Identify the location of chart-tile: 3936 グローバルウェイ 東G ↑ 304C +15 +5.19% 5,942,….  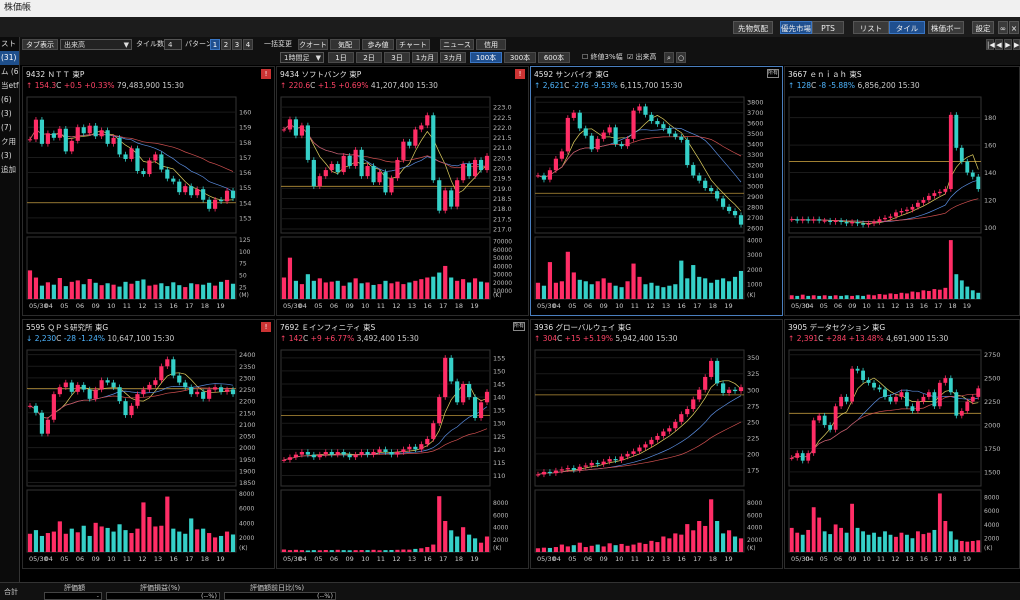
(656, 444).